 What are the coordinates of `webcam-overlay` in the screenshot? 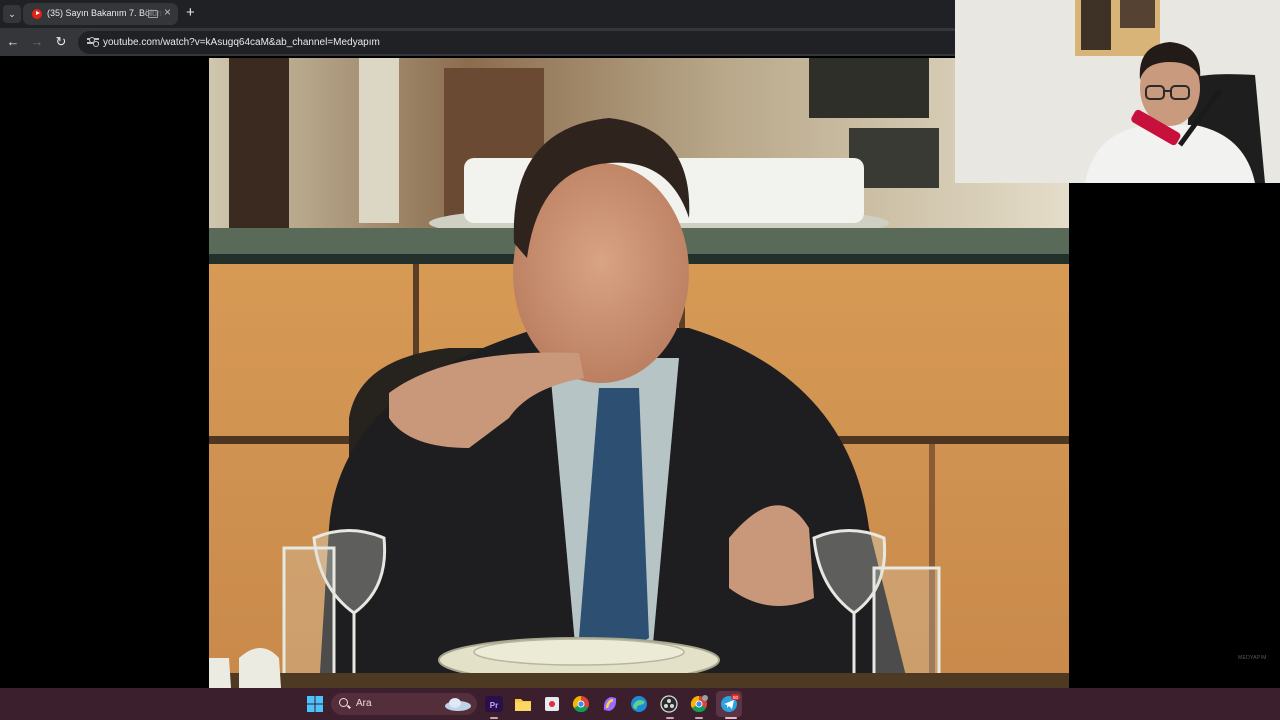 It's located at (1117, 91).